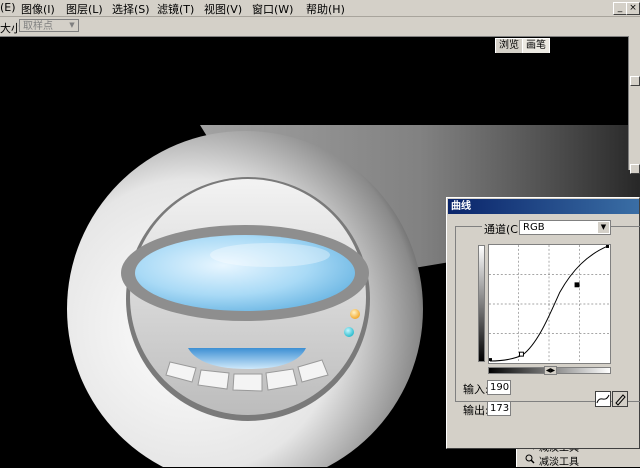  Describe the element at coordinates (521, 354) in the screenshot. I see `curve-point` at that location.